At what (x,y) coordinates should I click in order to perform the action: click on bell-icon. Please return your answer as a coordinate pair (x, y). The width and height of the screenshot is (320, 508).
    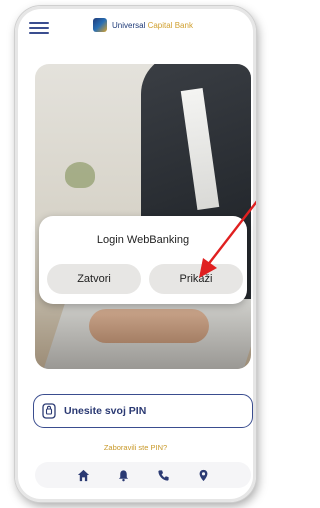
    Looking at the image, I should click on (123, 475).